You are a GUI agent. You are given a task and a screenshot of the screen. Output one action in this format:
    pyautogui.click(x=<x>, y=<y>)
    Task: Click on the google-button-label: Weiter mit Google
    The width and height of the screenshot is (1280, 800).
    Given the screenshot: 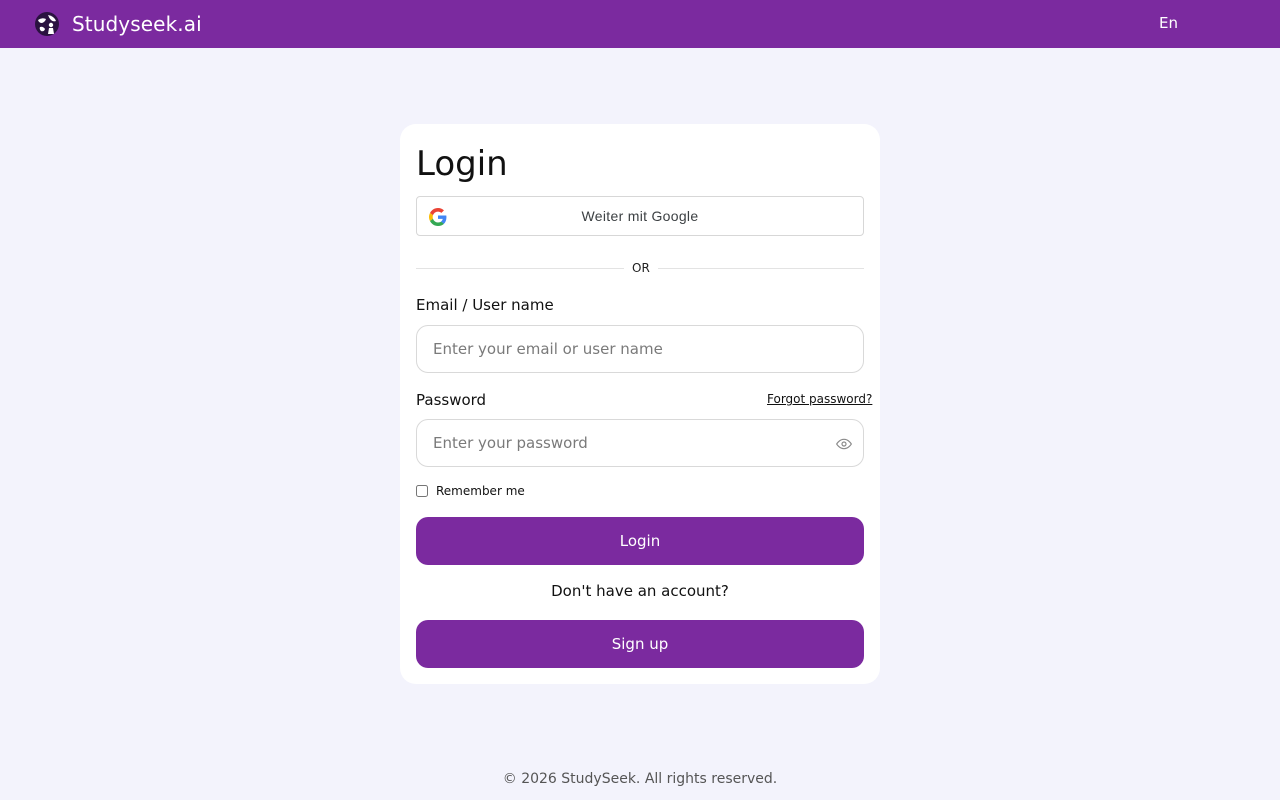 What is the action you would take?
    pyautogui.click(x=640, y=216)
    